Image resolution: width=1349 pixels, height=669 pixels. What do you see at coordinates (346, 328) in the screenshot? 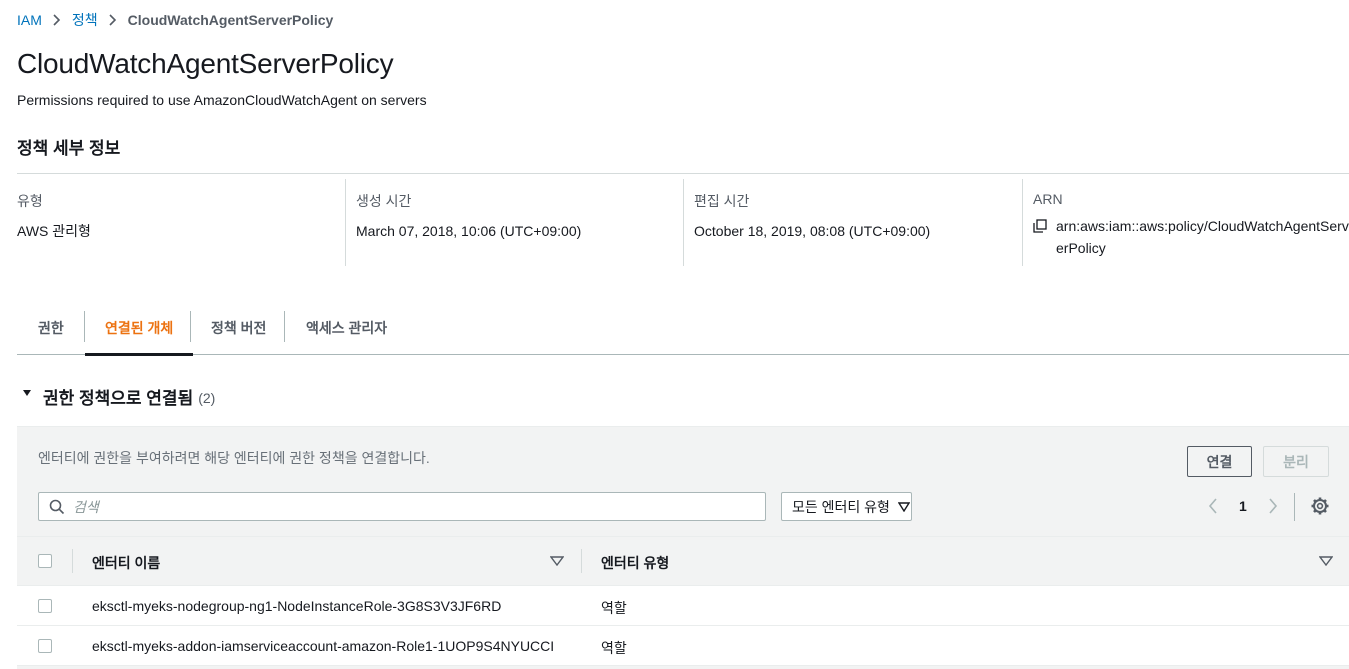
I see `tab-access-advisor: 액세스 관리자` at bounding box center [346, 328].